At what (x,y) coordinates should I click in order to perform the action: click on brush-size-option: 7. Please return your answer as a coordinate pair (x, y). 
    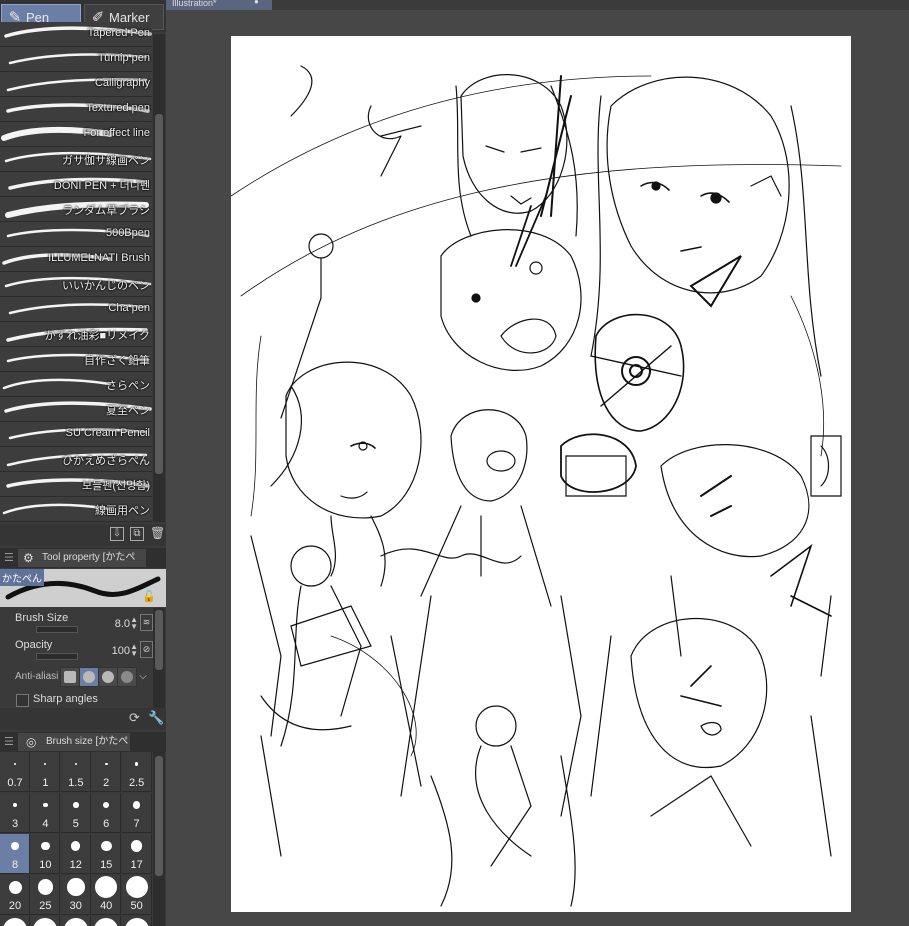
    Looking at the image, I should click on (136, 813).